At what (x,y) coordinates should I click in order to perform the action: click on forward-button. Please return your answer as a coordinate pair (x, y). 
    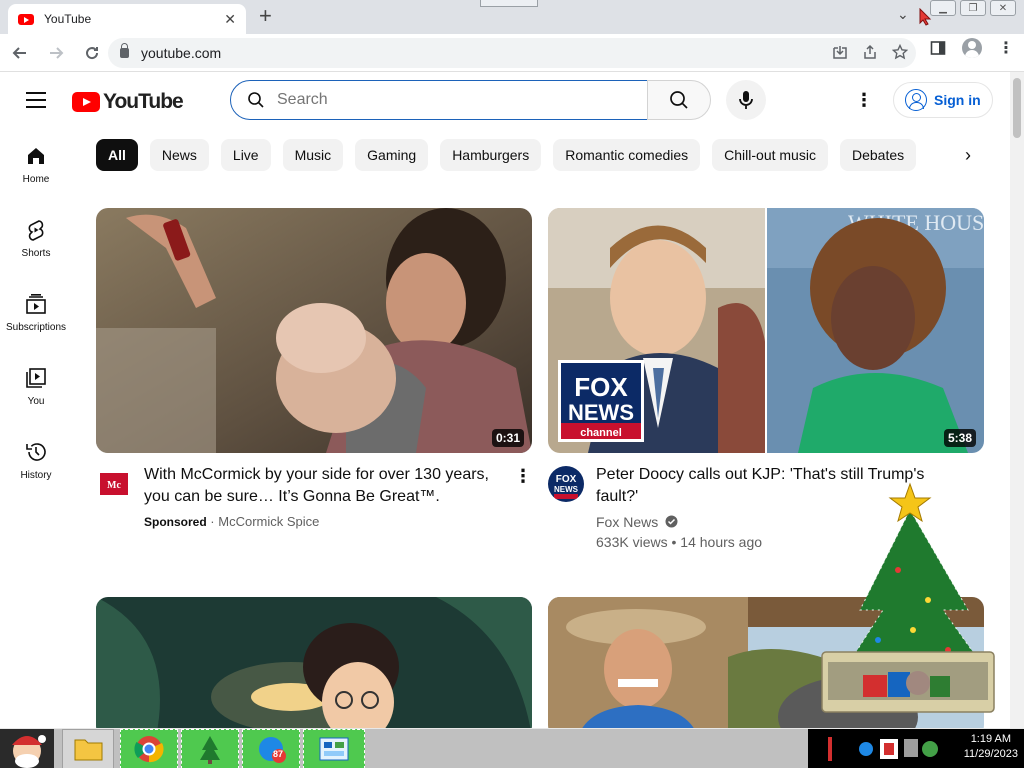
    Looking at the image, I should click on (56, 53).